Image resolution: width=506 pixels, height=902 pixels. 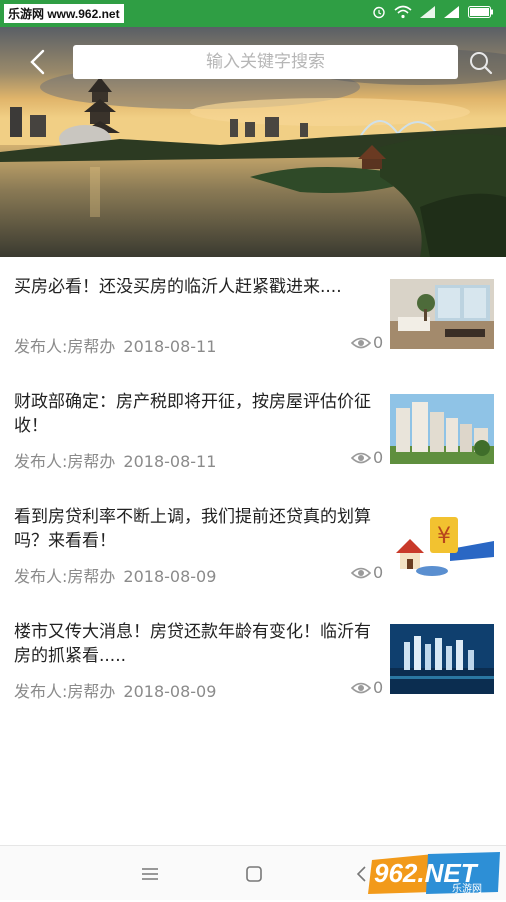 What do you see at coordinates (379, 12) in the screenshot?
I see `alarm-icon` at bounding box center [379, 12].